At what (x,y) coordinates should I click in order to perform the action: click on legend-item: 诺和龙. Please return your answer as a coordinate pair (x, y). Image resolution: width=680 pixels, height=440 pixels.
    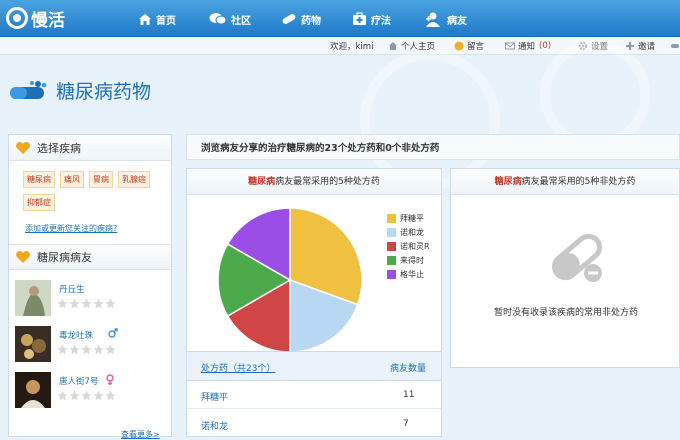
    Looking at the image, I should click on (408, 232).